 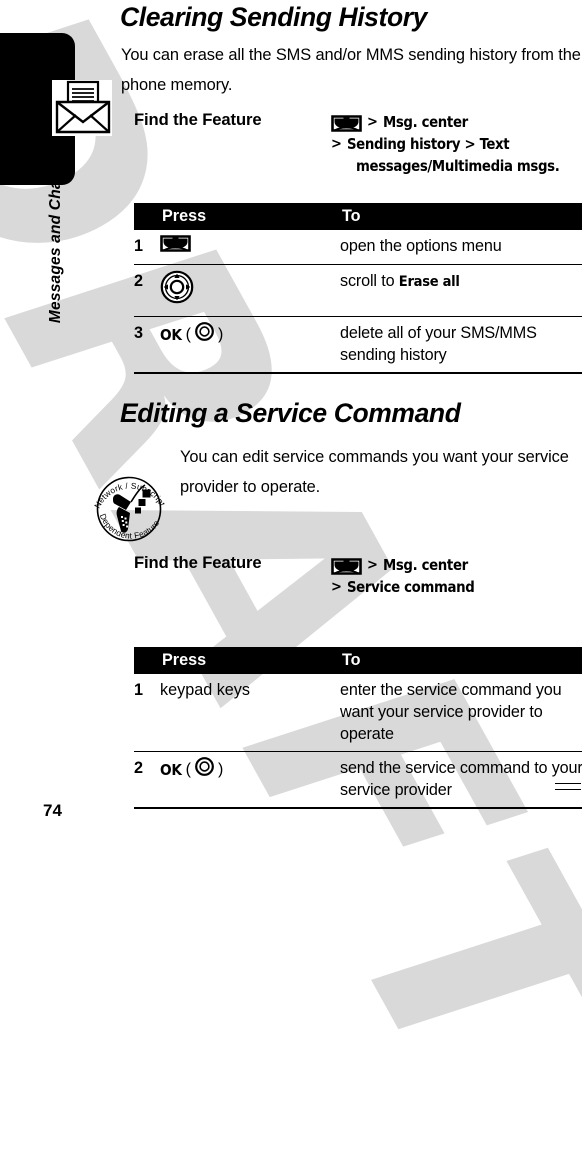 I want to click on table-row: 1 open the options menu, so click(x=358, y=247).